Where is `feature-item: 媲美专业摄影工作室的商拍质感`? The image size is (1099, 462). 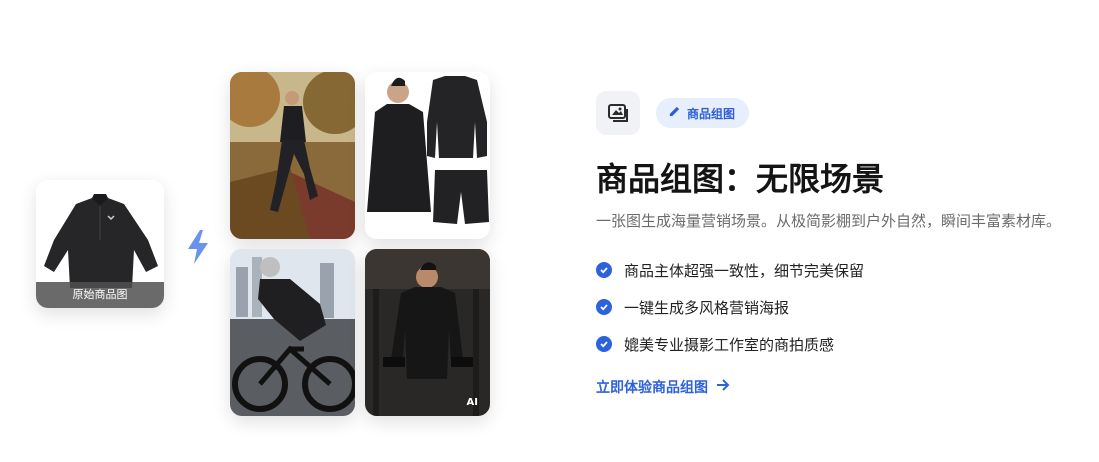 feature-item: 媲美专业摄影工作室的商拍质感 is located at coordinates (730, 344).